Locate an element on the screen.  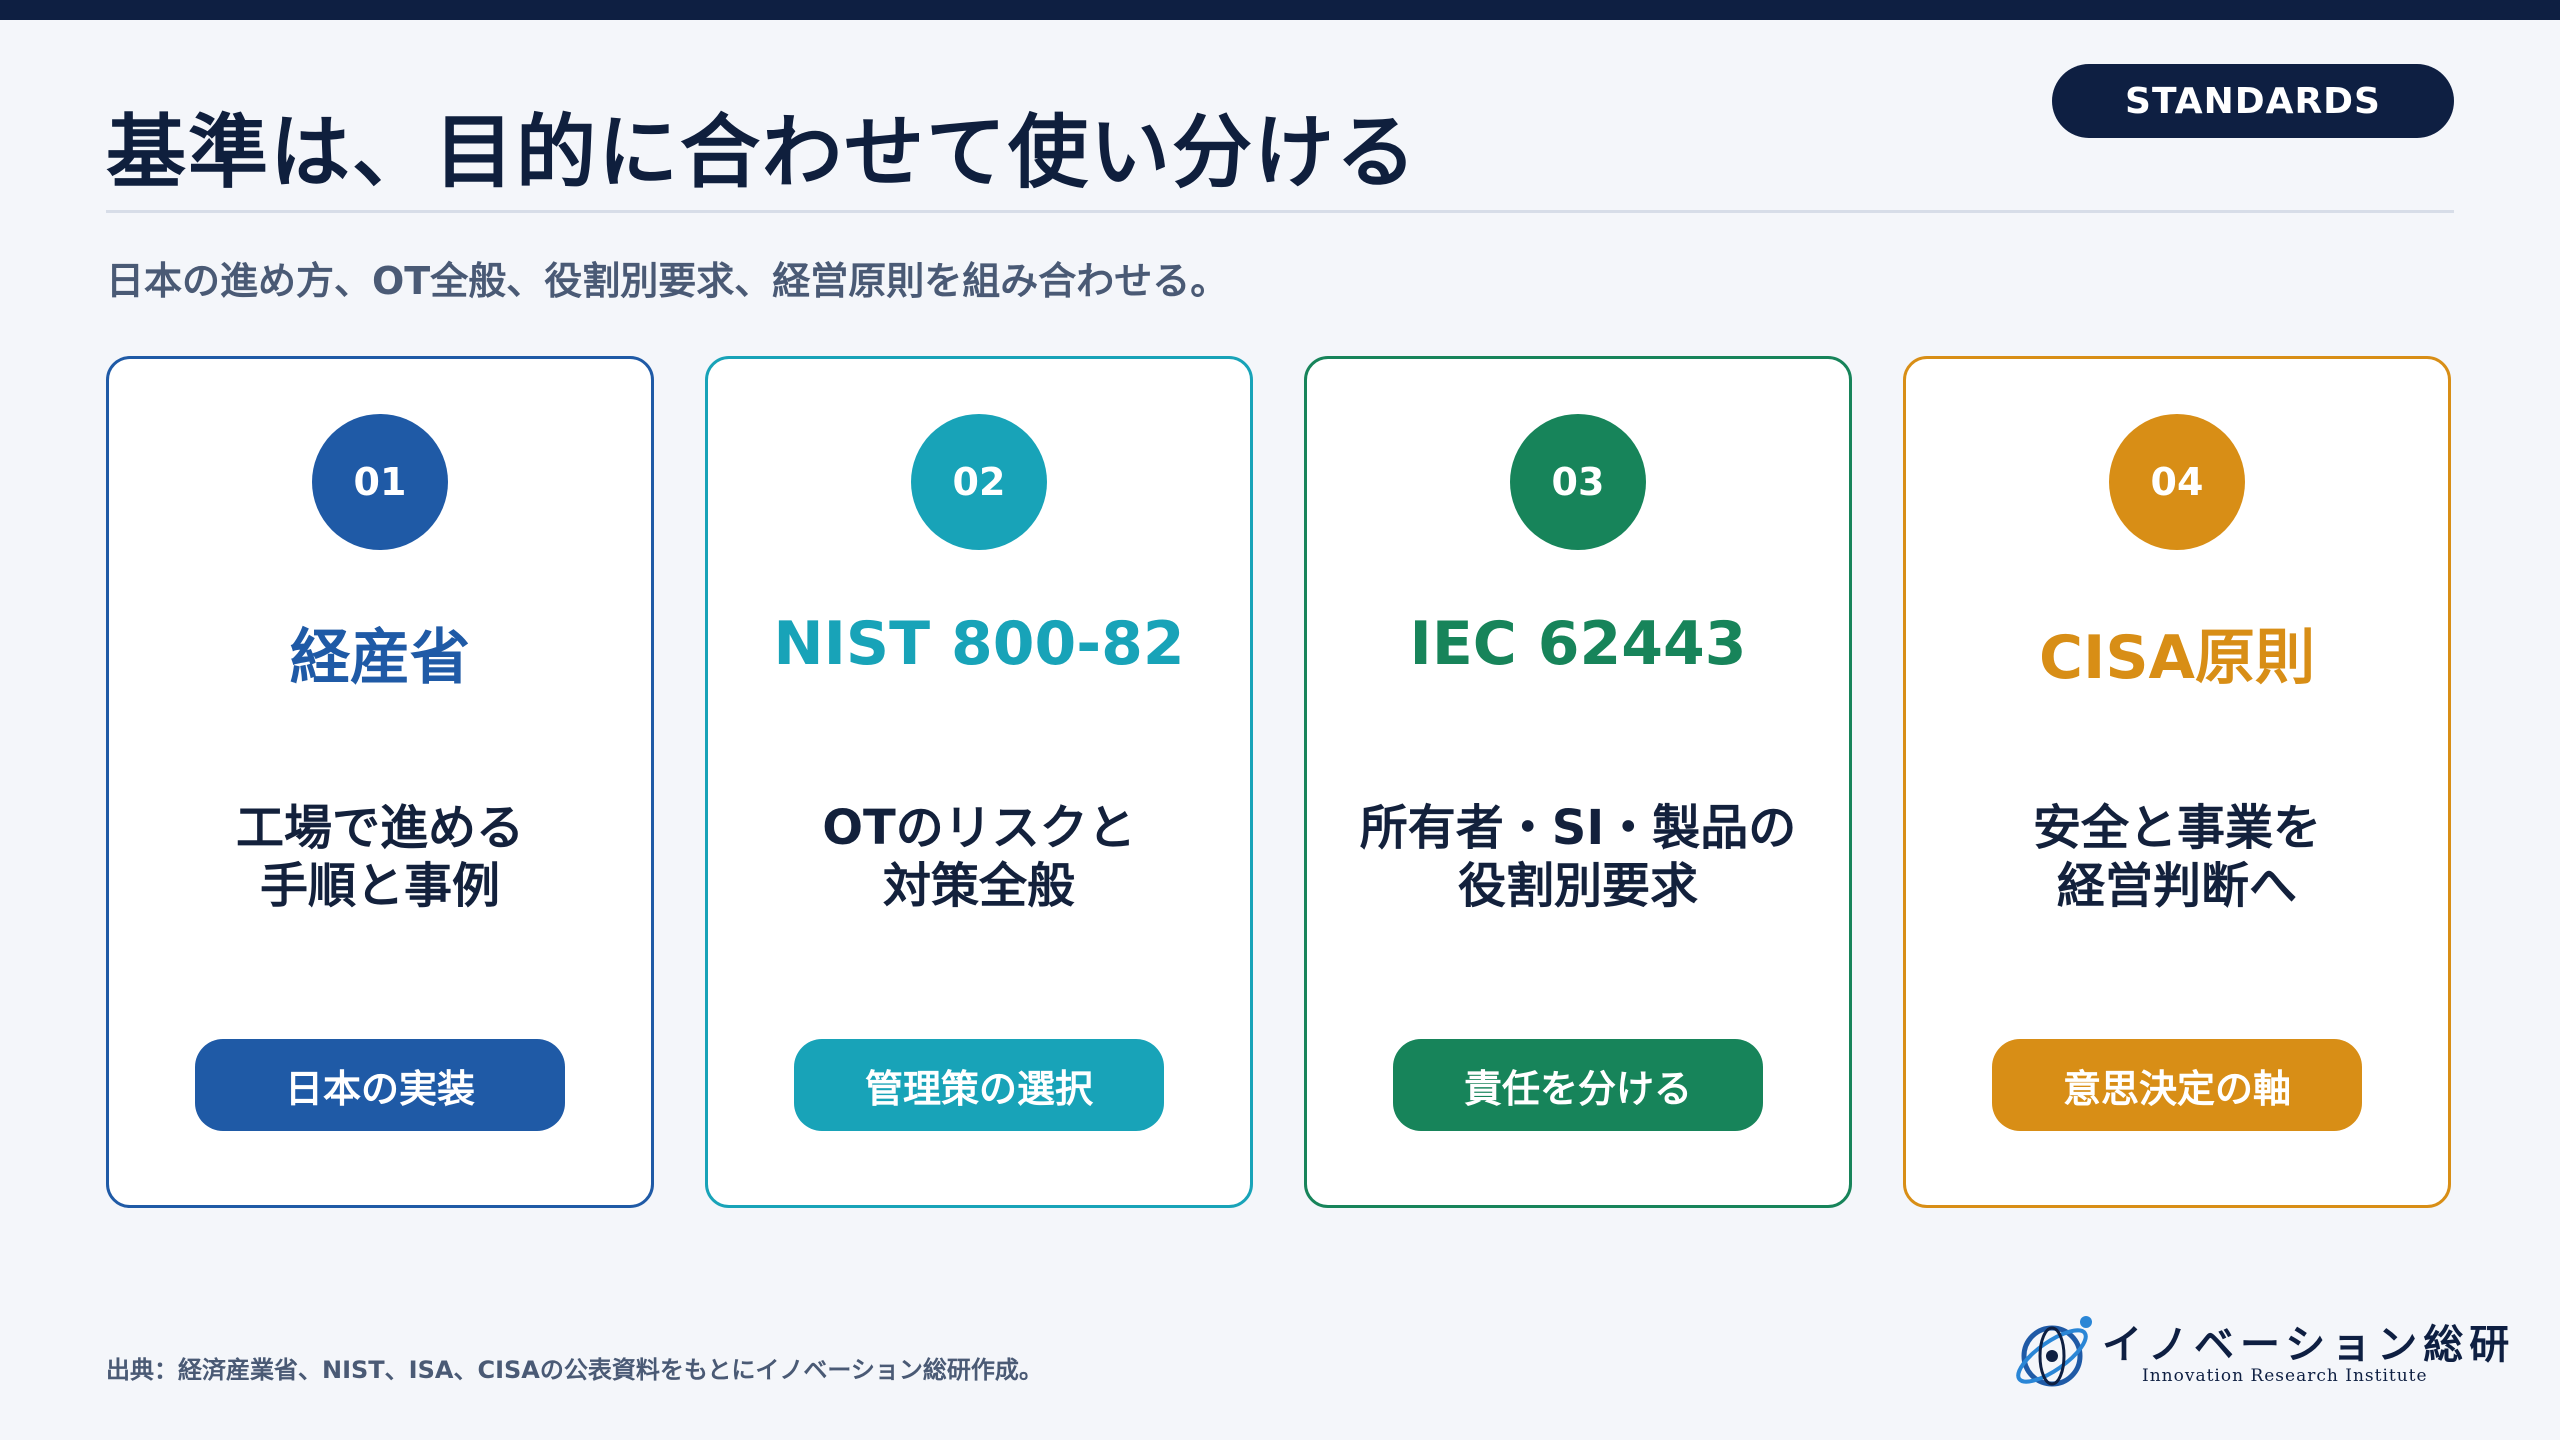
card-standard-name: 経産省 is located at coordinates (380, 658).